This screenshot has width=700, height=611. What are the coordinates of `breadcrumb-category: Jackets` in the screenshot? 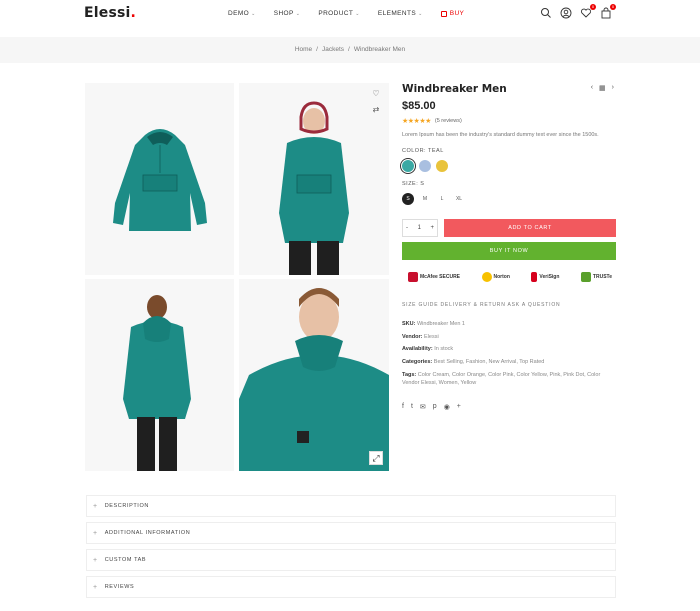 It's located at (333, 49).